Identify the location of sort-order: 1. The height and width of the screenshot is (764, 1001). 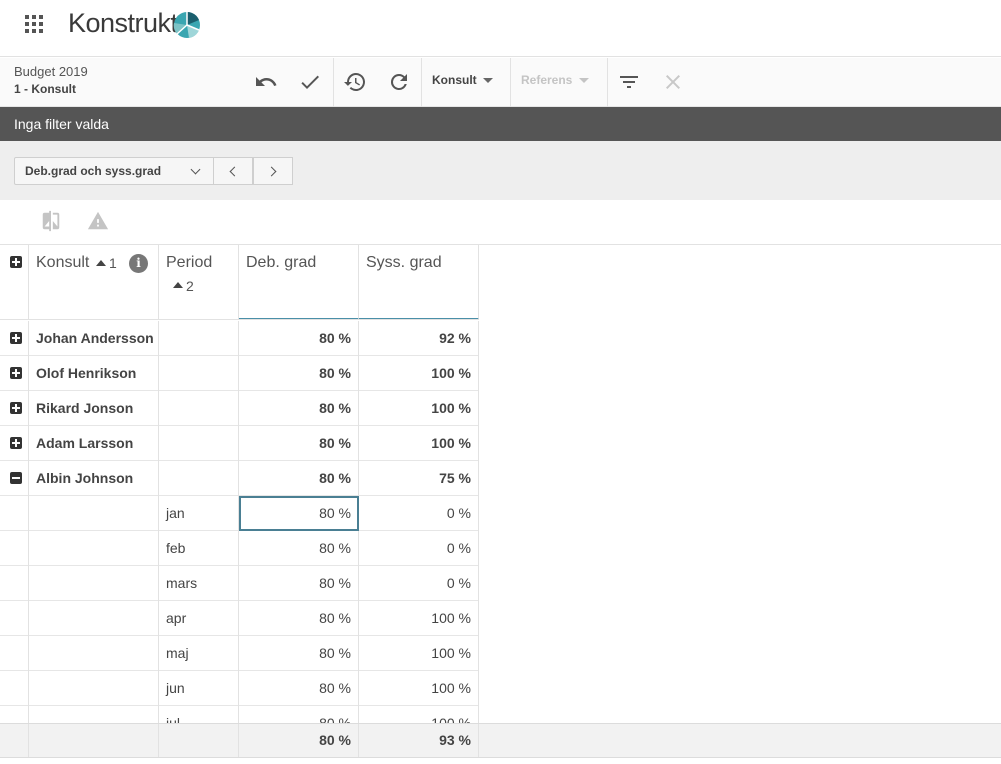
(113, 263).